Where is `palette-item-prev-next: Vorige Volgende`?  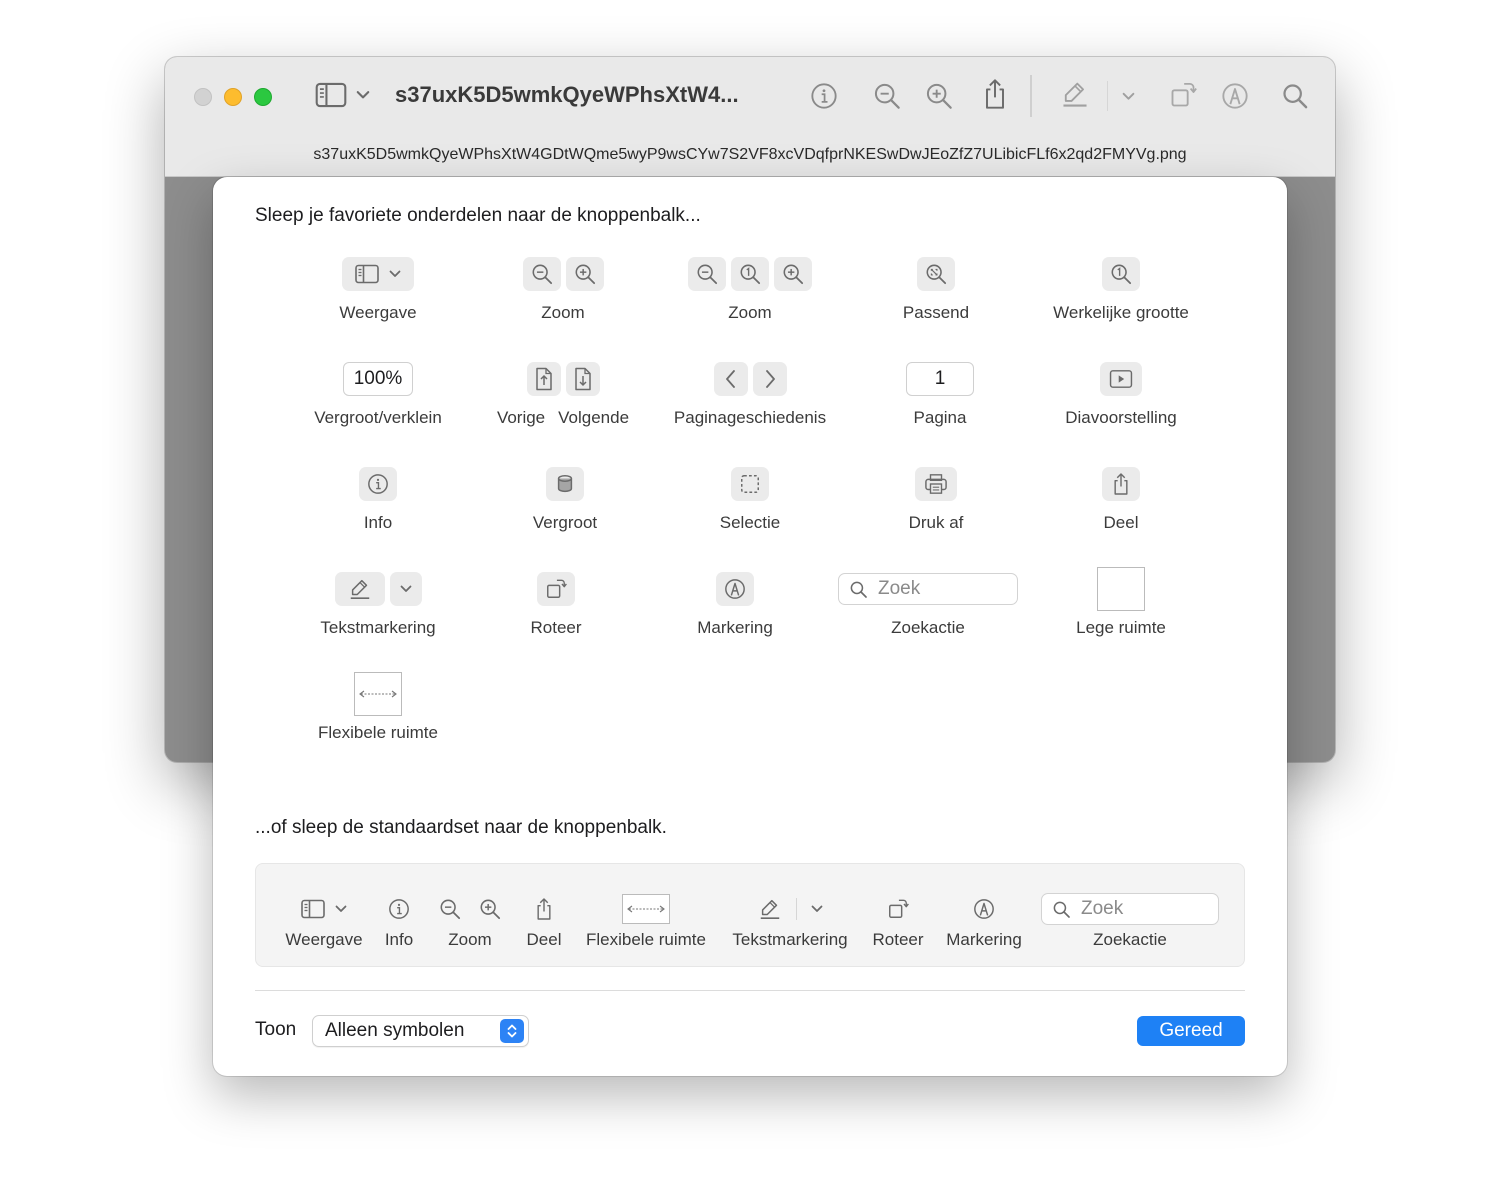
palette-item-prev-next: Vorige Volgende is located at coordinates (563, 395).